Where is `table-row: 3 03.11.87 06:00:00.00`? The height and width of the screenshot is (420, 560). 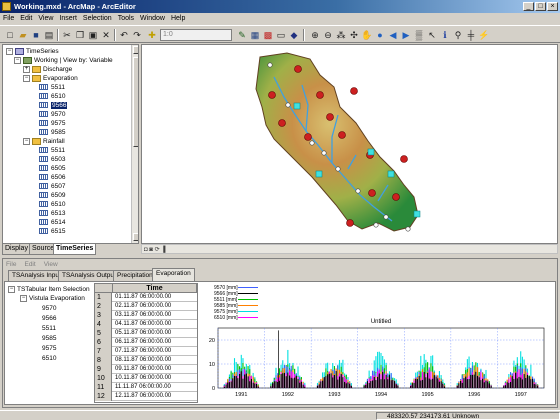
table-row: 3 03.11.87 06:00:00.00 is located at coordinates (146, 315).